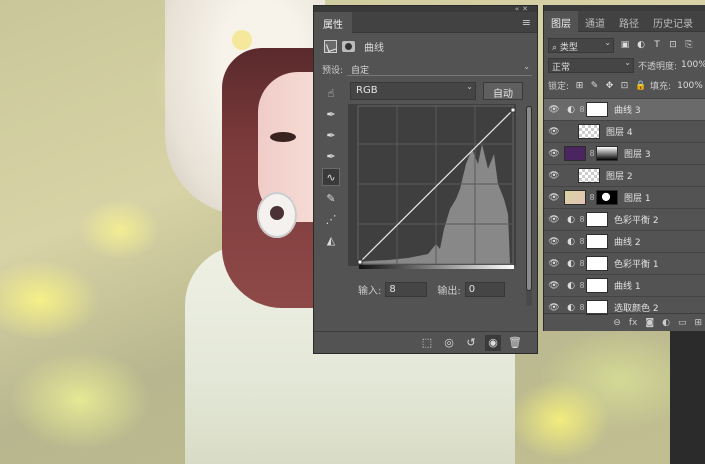 This screenshot has width=705, height=464. What do you see at coordinates (689, 45) in the screenshot?
I see `filter-smart-icon: ⎘` at bounding box center [689, 45].